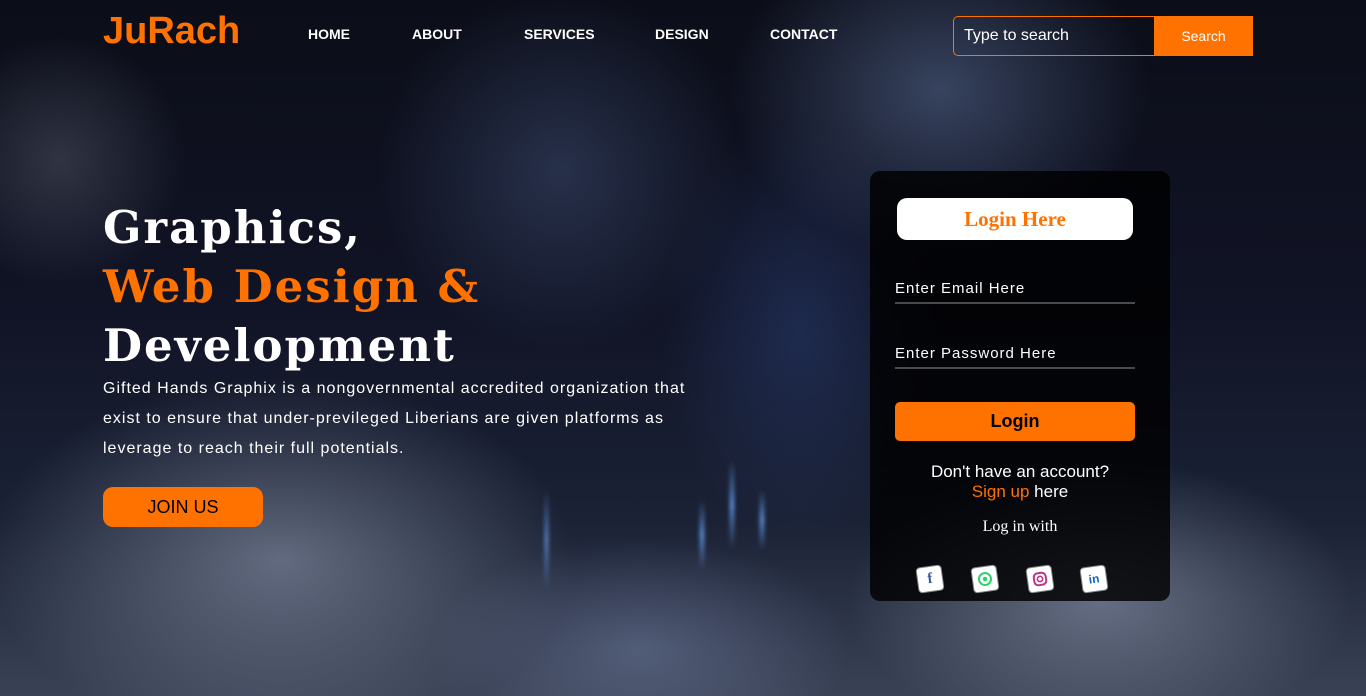  What do you see at coordinates (329, 34) in the screenshot?
I see `nav-home: HOME` at bounding box center [329, 34].